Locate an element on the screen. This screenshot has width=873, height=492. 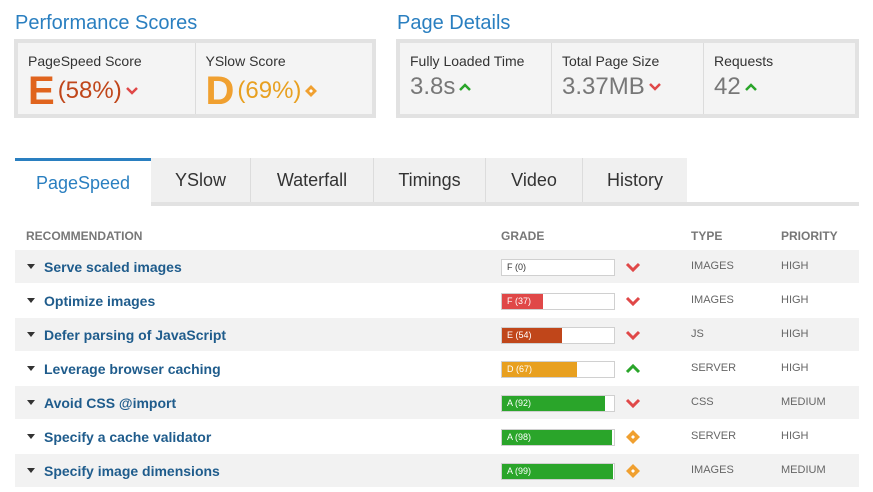
pagespeed-score-value: E (58%) is located at coordinates (106, 91).